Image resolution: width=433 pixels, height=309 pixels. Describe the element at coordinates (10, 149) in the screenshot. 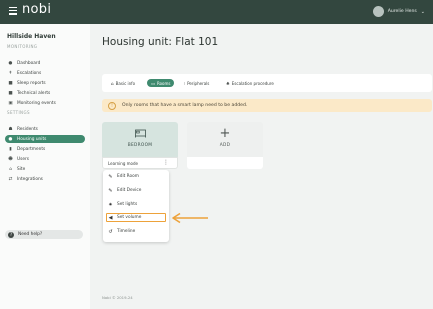

I see `departments-icon: ▮` at that location.